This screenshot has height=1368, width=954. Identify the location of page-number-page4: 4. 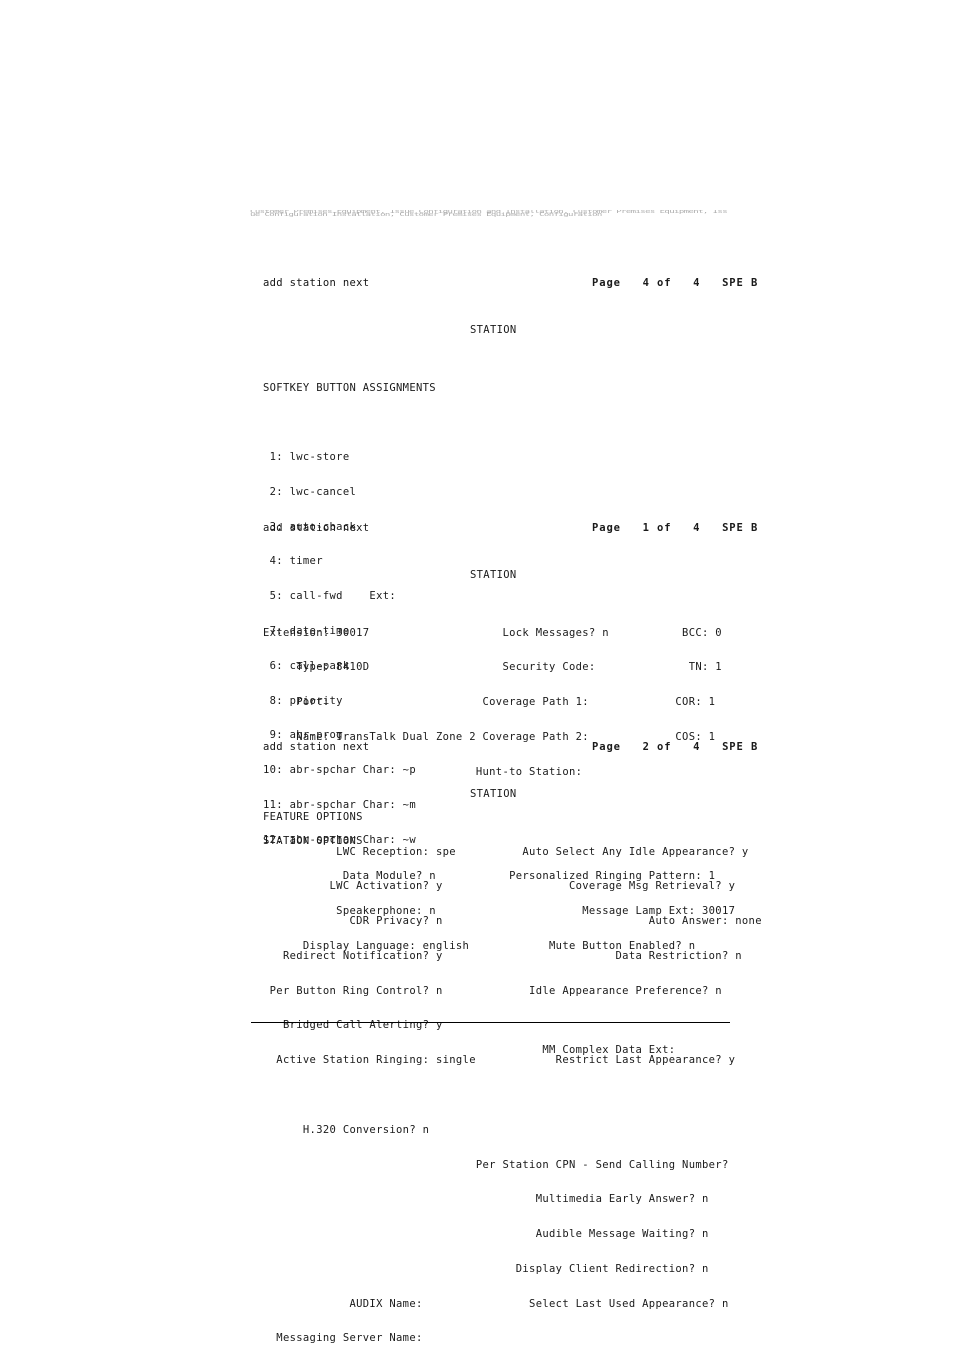
(646, 283).